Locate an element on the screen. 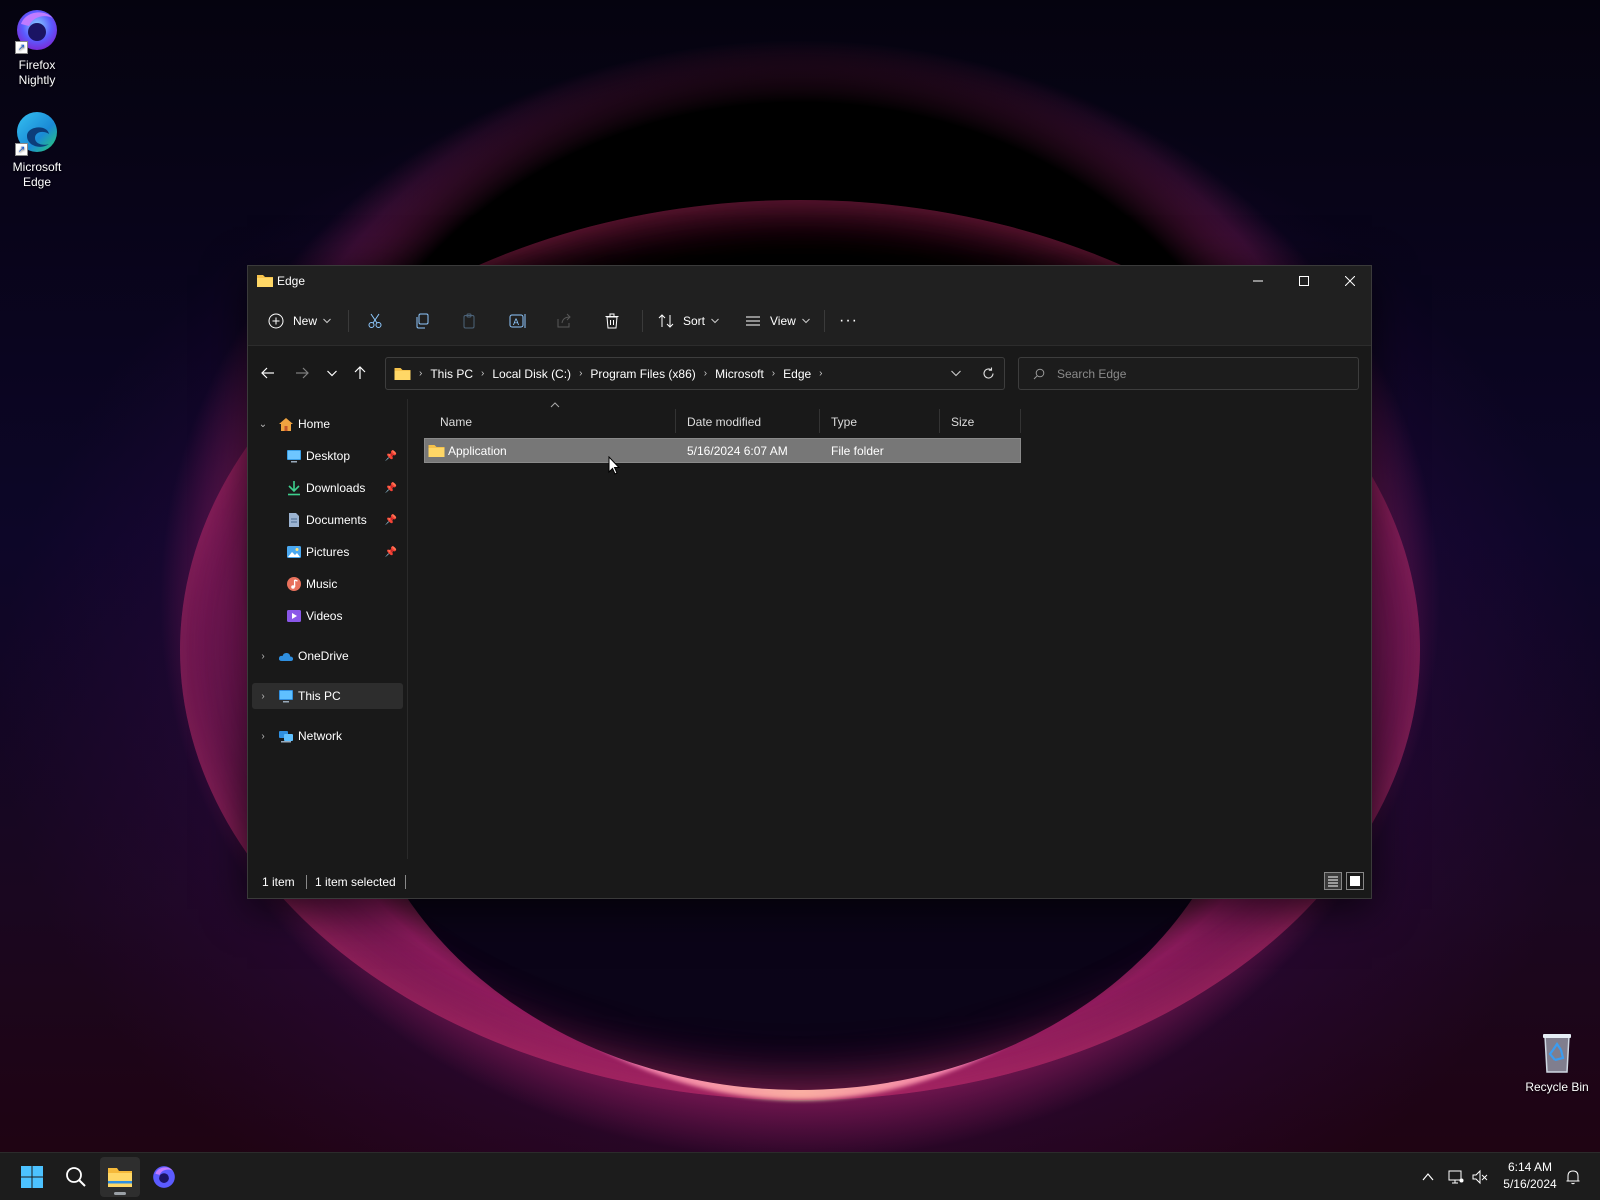 The image size is (1600, 1200). show-hidden-icons-button is located at coordinates (1428, 1176).